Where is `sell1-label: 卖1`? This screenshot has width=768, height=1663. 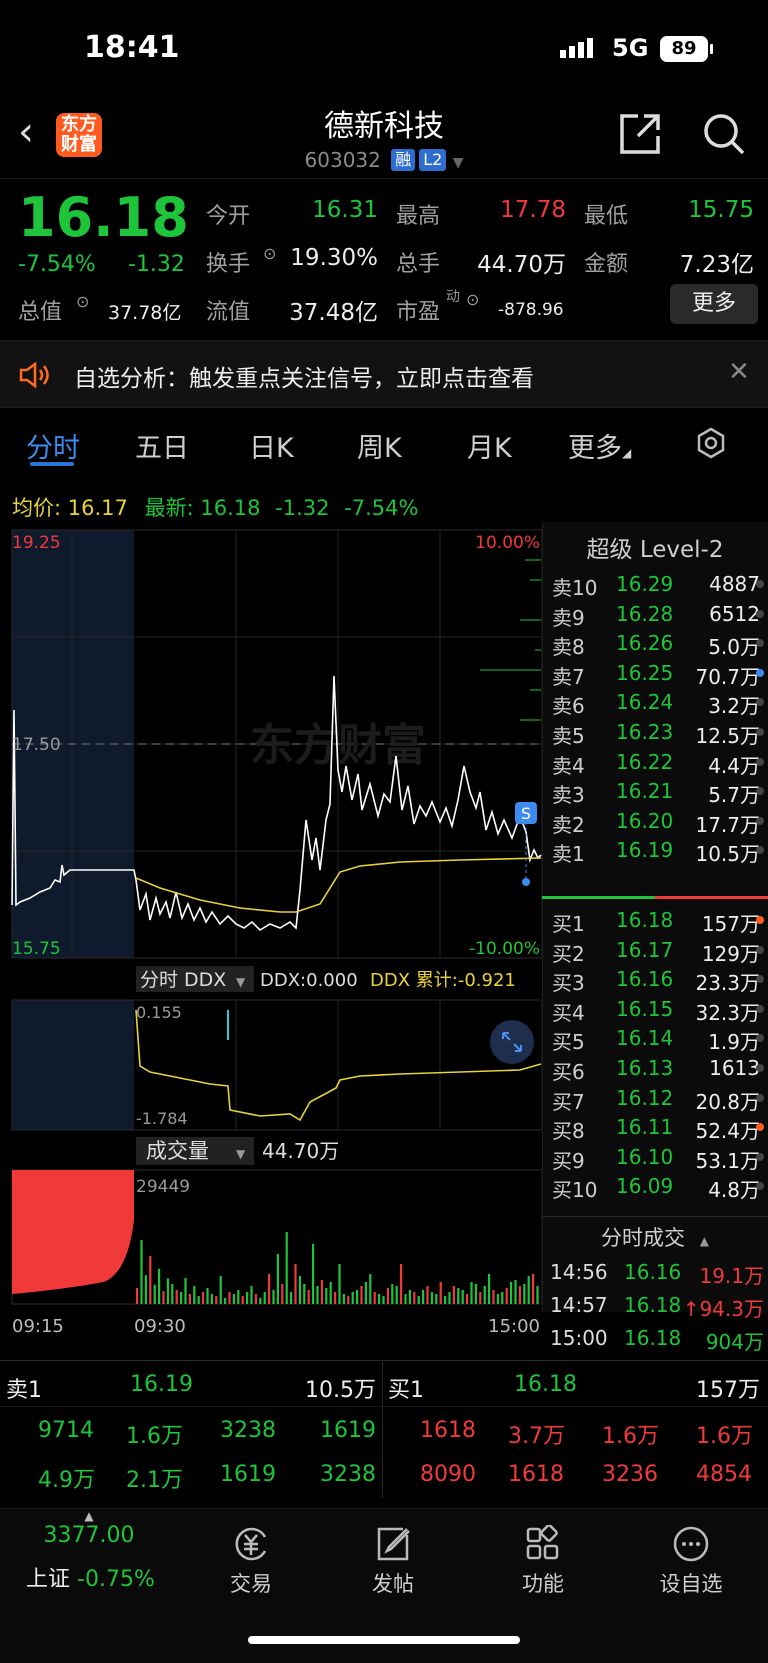 sell1-label: 卖1 is located at coordinates (24, 1390).